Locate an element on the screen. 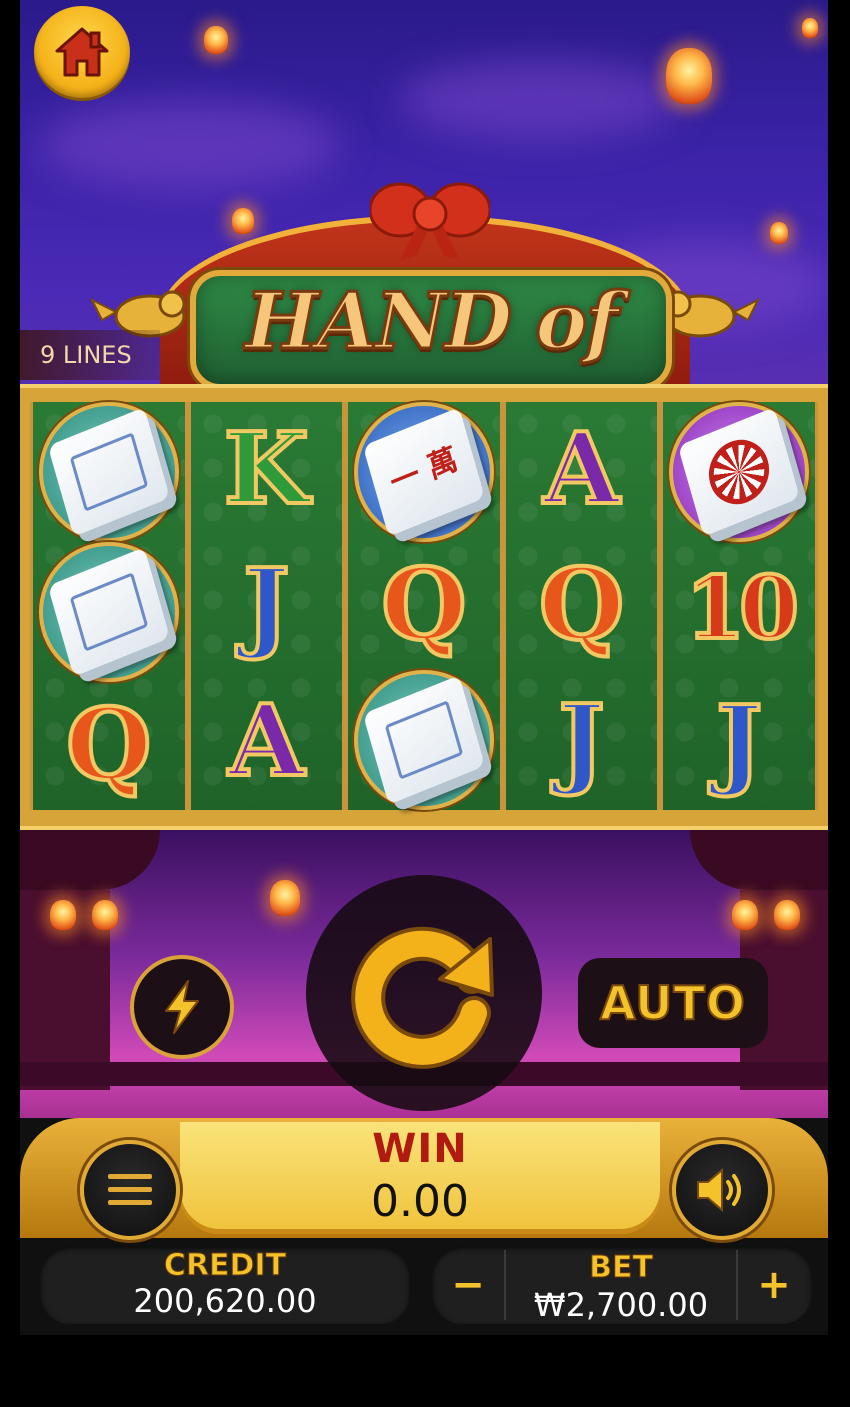  speaker-icon is located at coordinates (719, 1190).